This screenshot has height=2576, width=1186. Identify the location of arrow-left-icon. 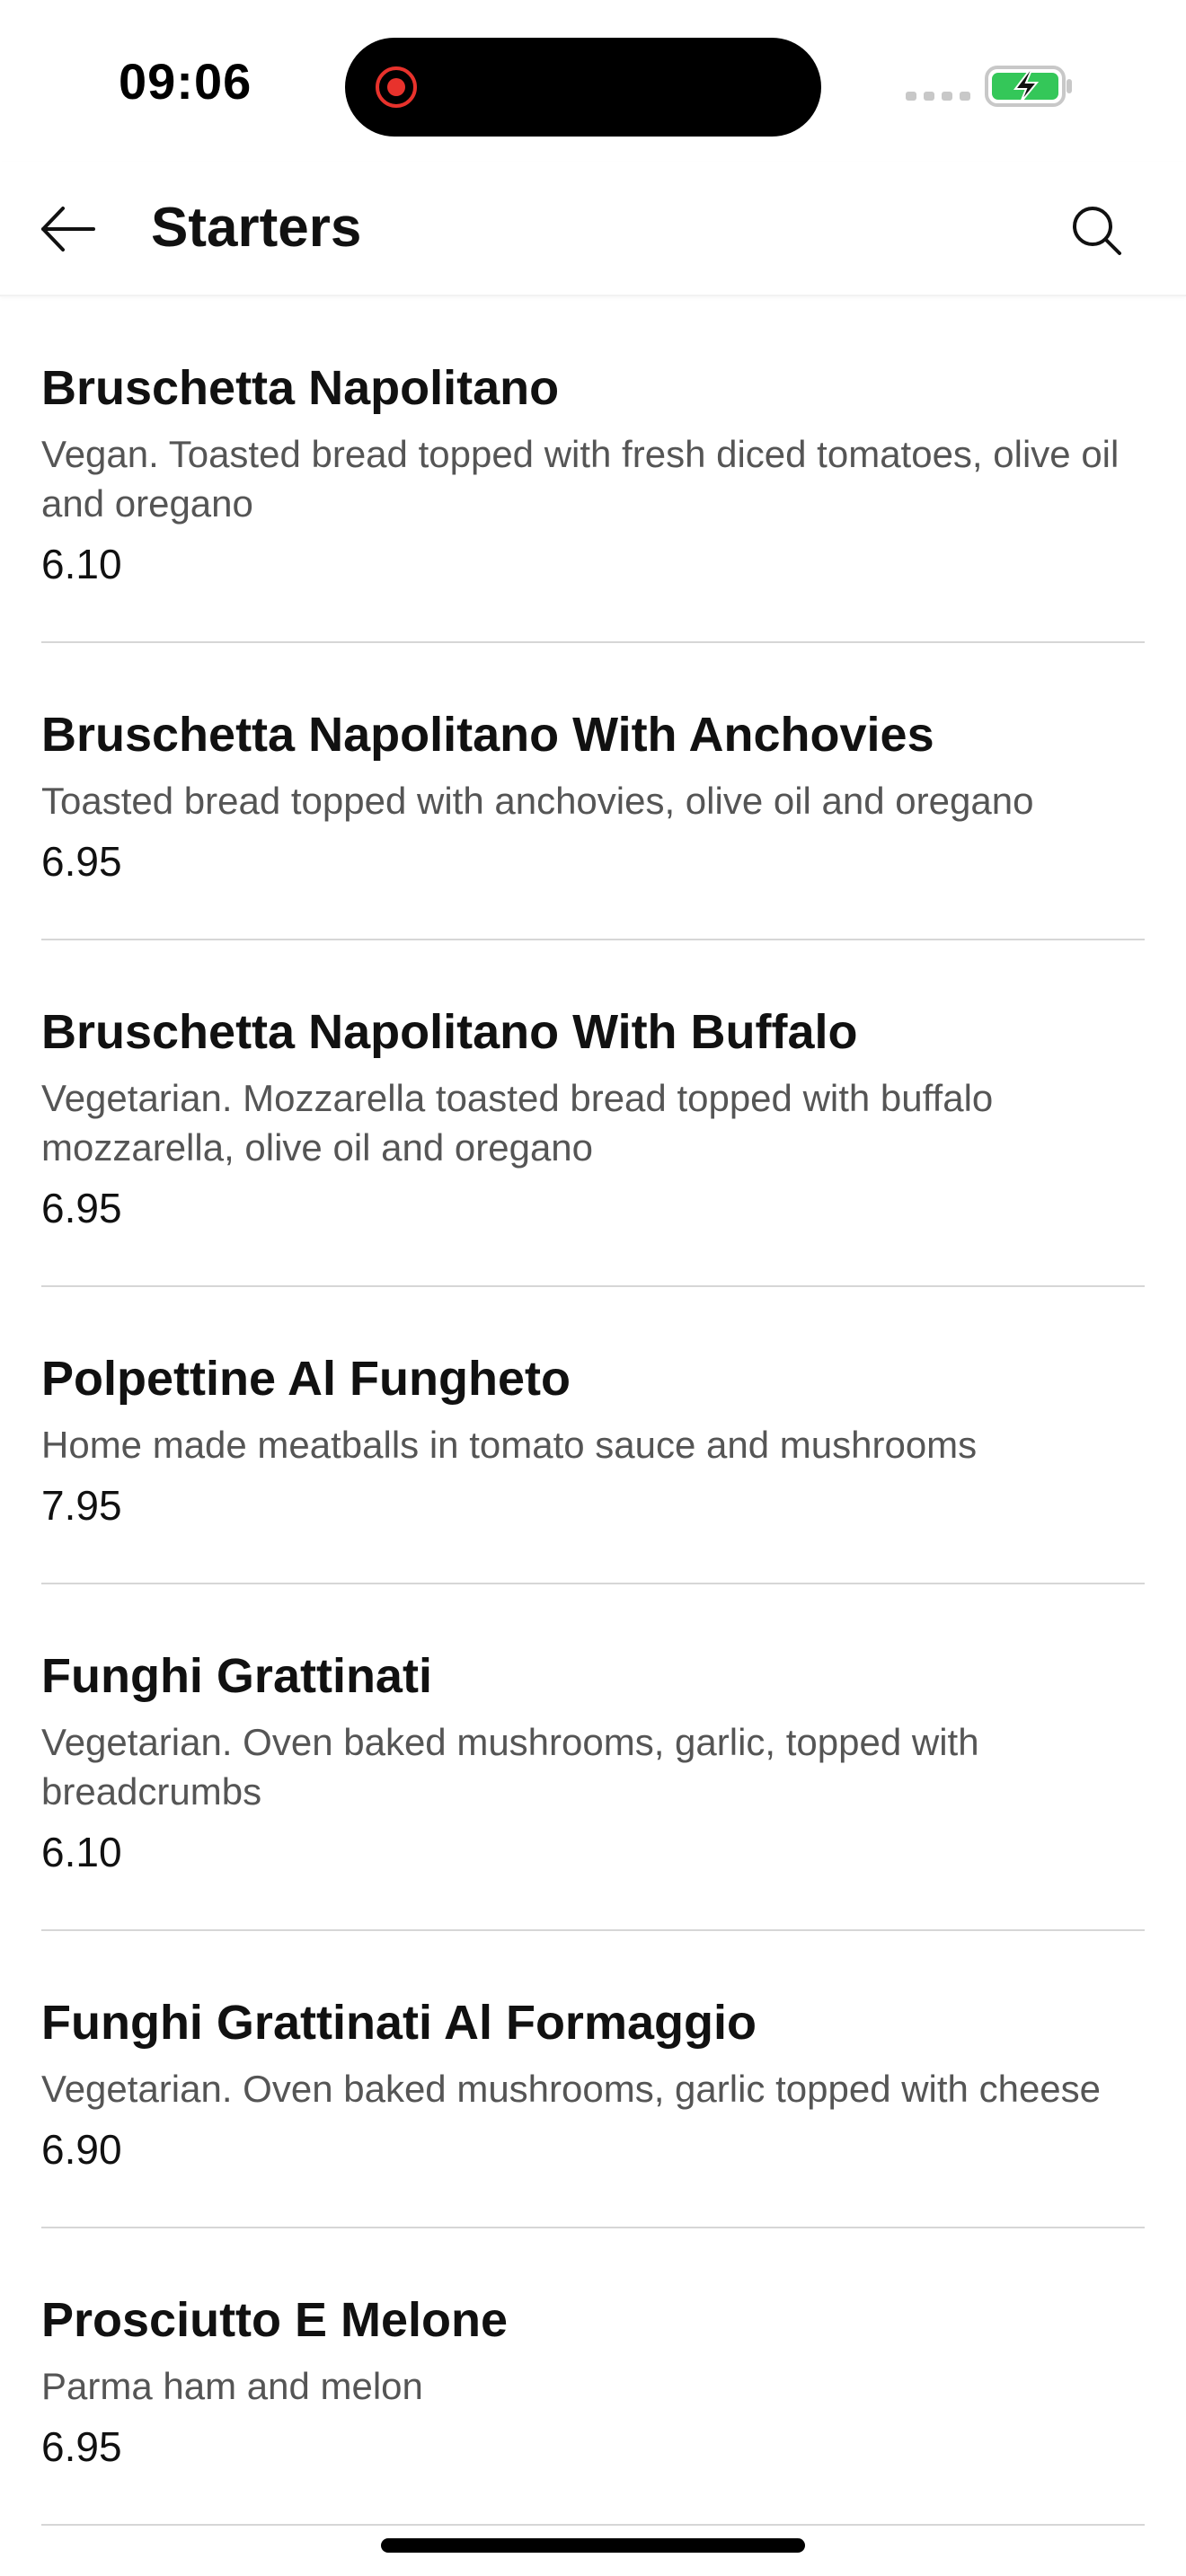
(68, 229).